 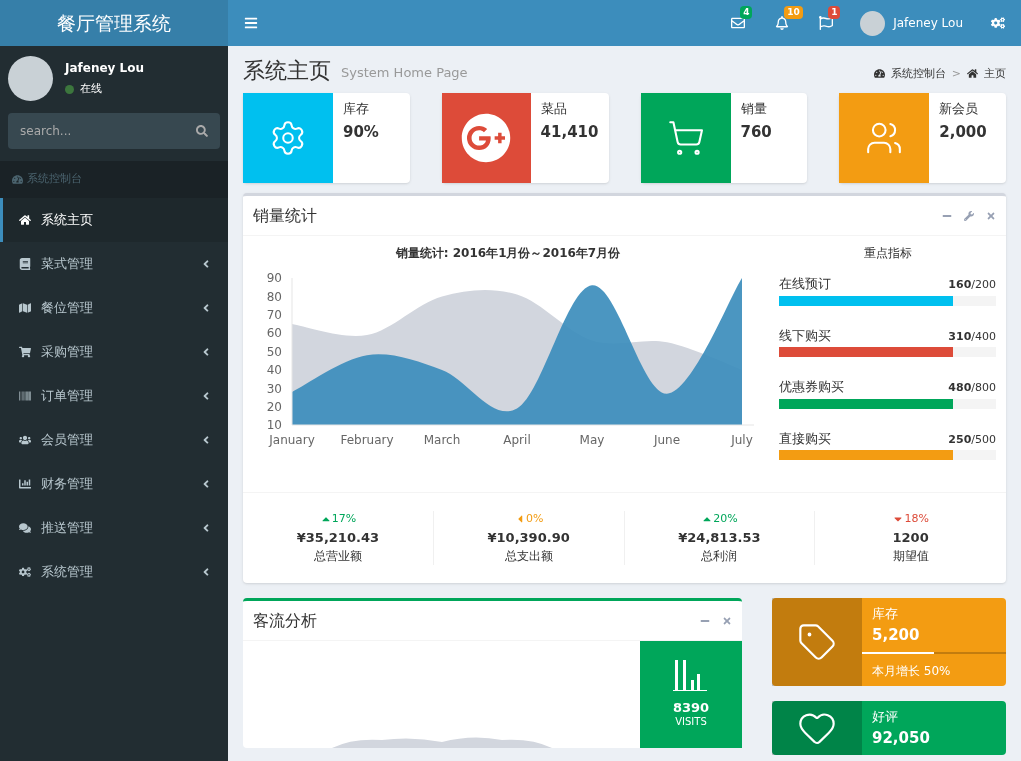 What do you see at coordinates (285, 215) in the screenshot?
I see `panel-title: 销量统计` at bounding box center [285, 215].